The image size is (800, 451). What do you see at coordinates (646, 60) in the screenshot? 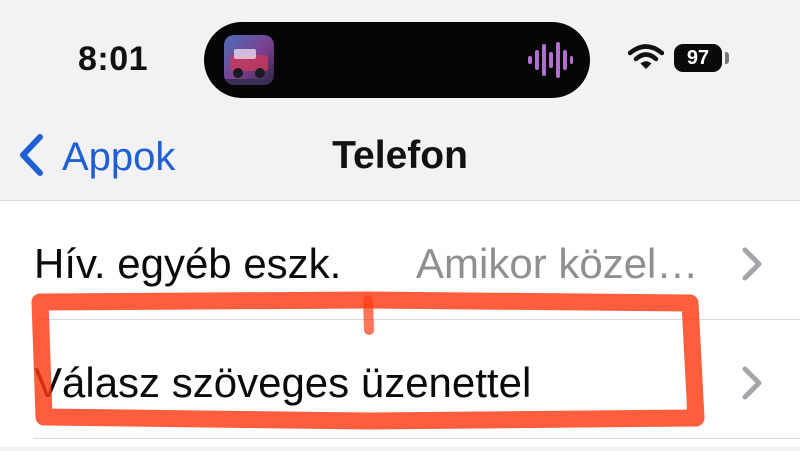
I see `wifi-icon` at bounding box center [646, 60].